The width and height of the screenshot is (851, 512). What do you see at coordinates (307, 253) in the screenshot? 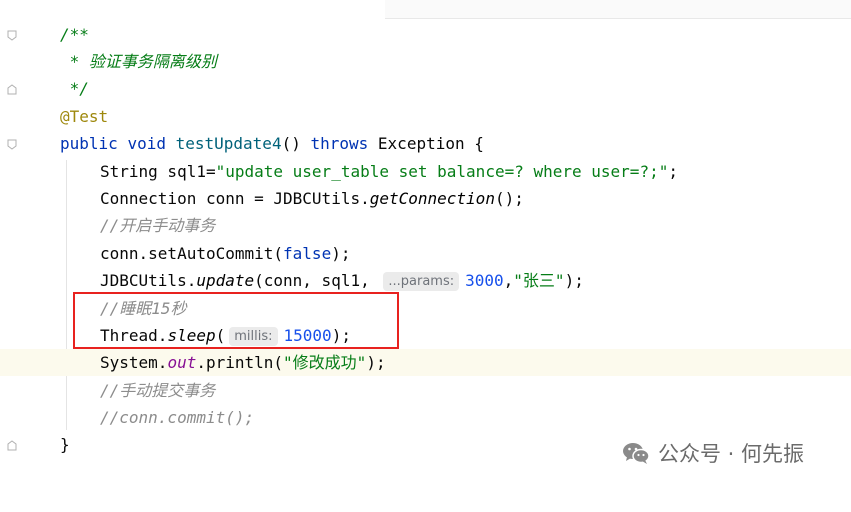
I see `keyword: false` at bounding box center [307, 253].